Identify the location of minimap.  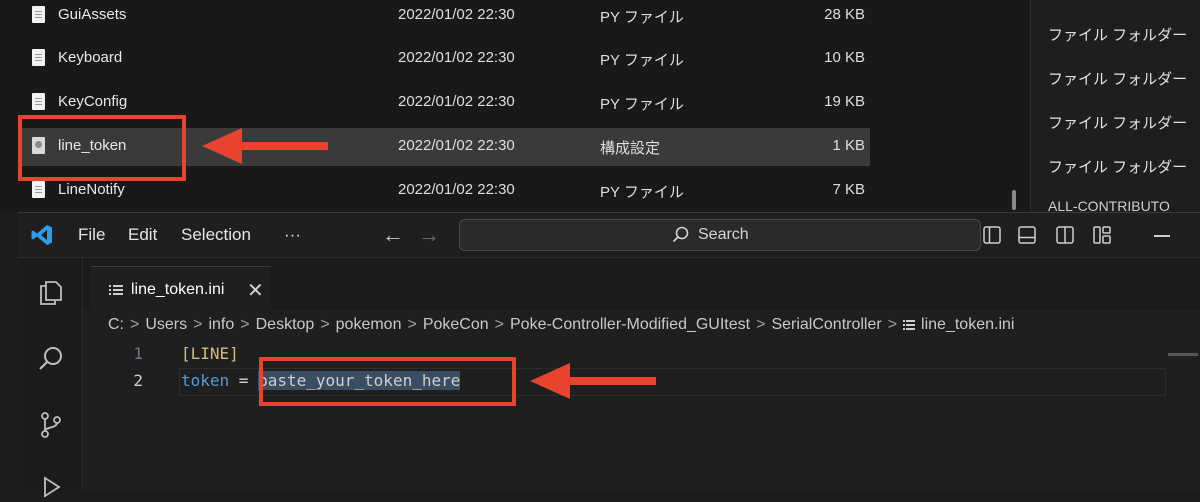
(1183, 354).